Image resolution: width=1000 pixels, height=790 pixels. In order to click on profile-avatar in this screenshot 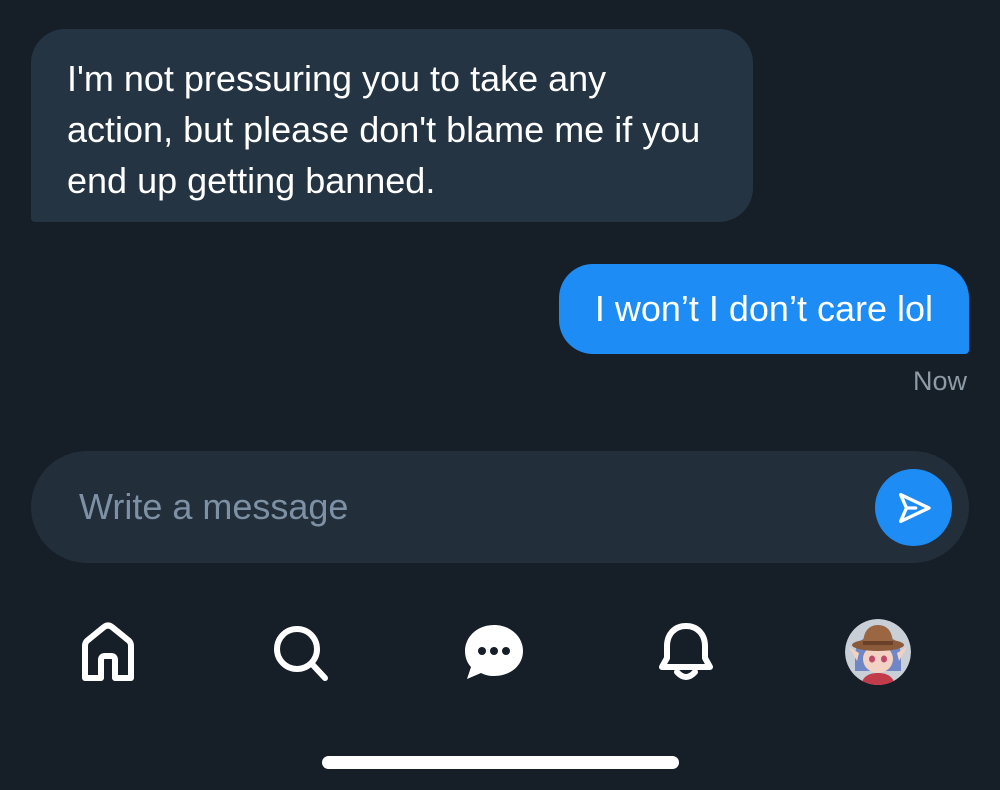, I will do `click(878, 652)`.